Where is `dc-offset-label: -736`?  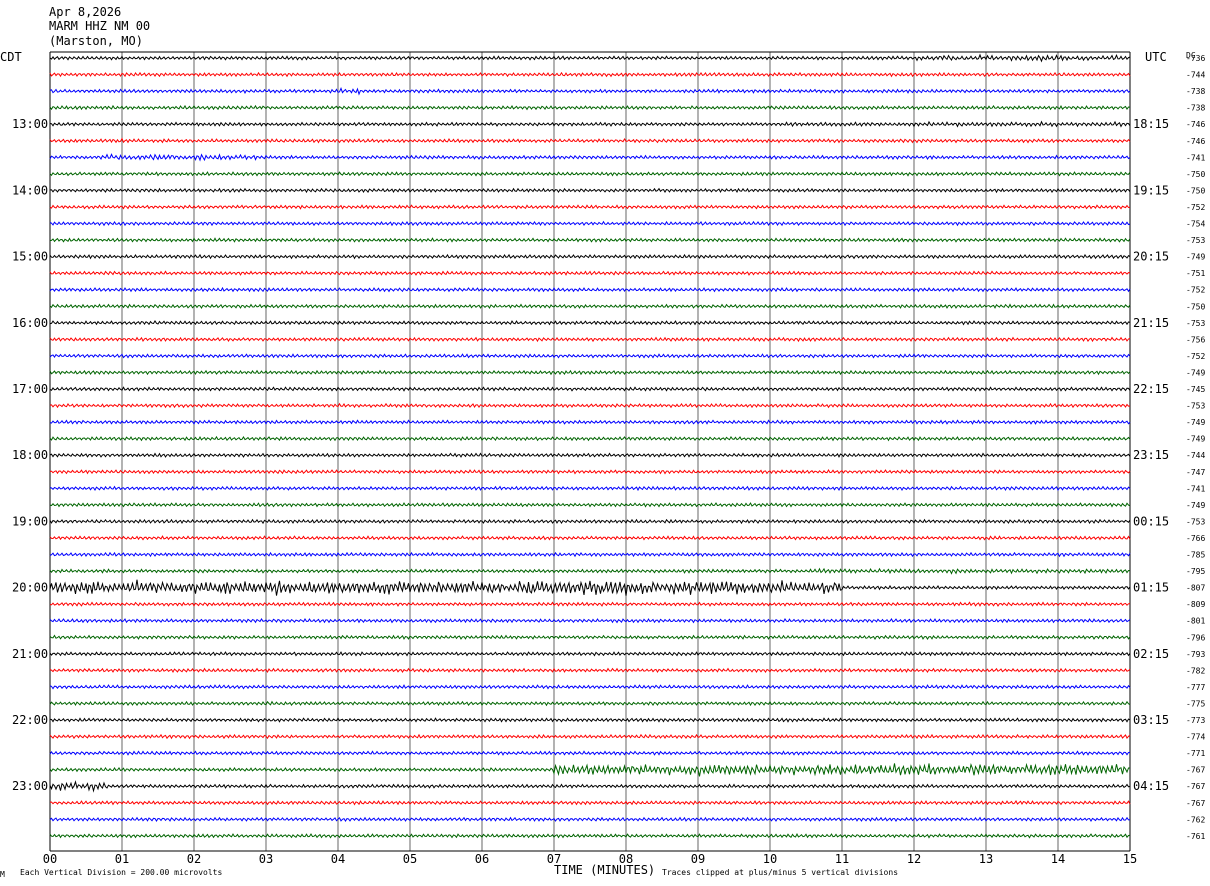 dc-offset-label: -736 is located at coordinates (1195, 58).